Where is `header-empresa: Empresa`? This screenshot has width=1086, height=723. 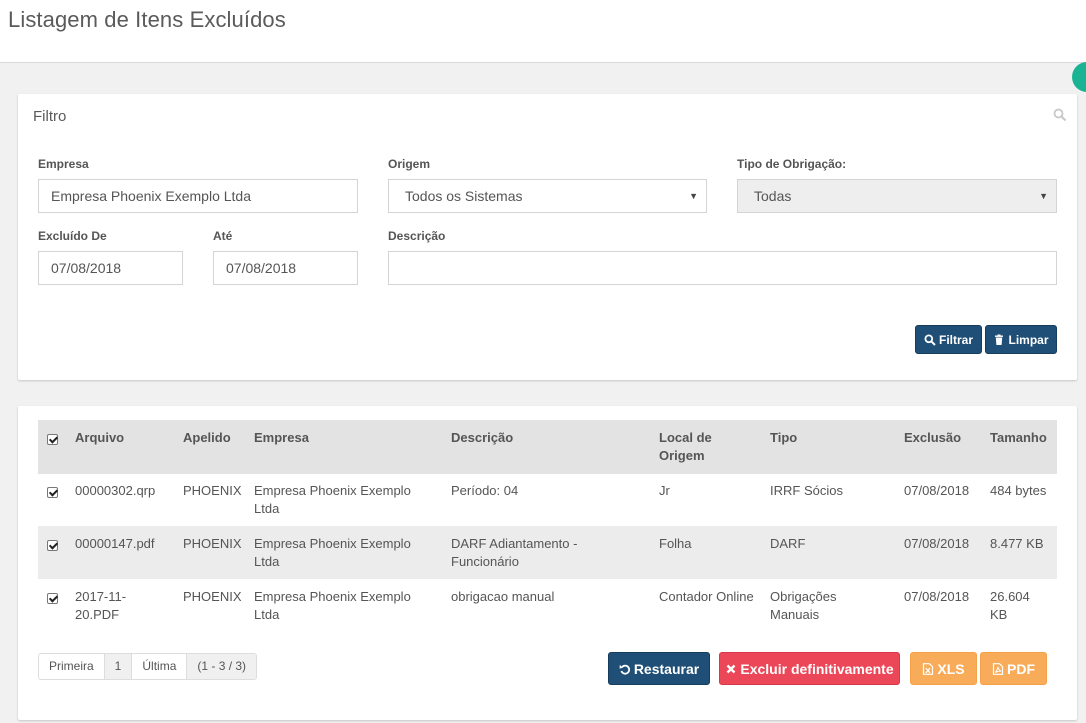 header-empresa: Empresa is located at coordinates (281, 438).